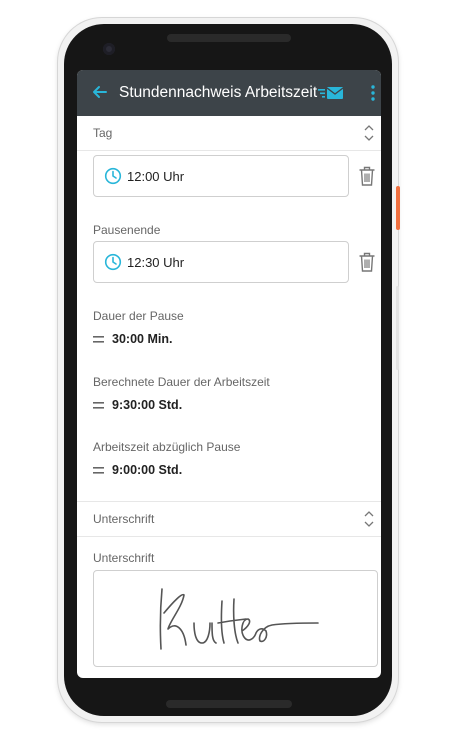 The height and width of the screenshot is (751, 468). Describe the element at coordinates (218, 92) in the screenshot. I see `page-title: Stundennachweis Arbeitszeit` at that location.